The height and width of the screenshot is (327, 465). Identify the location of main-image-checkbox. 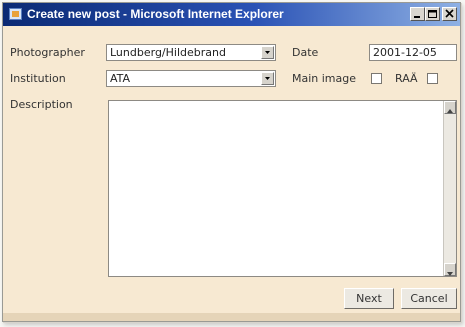
(376, 78).